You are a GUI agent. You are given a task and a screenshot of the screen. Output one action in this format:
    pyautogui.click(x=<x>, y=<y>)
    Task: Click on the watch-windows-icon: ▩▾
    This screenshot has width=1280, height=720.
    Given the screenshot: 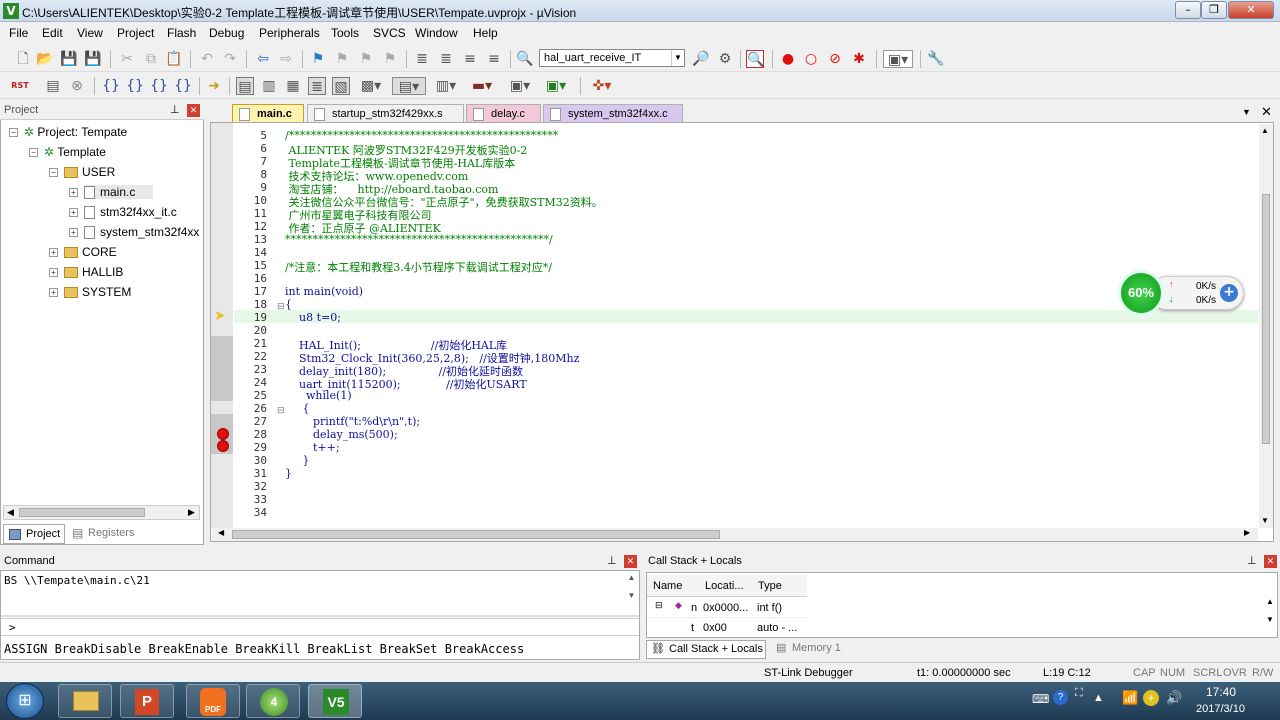 What is the action you would take?
    pyautogui.click(x=371, y=86)
    